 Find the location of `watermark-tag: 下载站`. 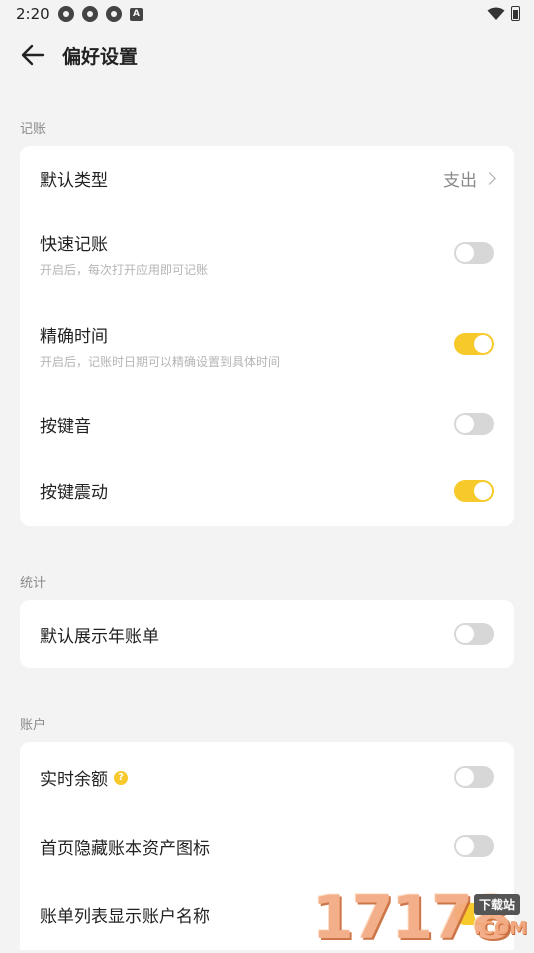

watermark-tag: 下载站 is located at coordinates (497, 904).